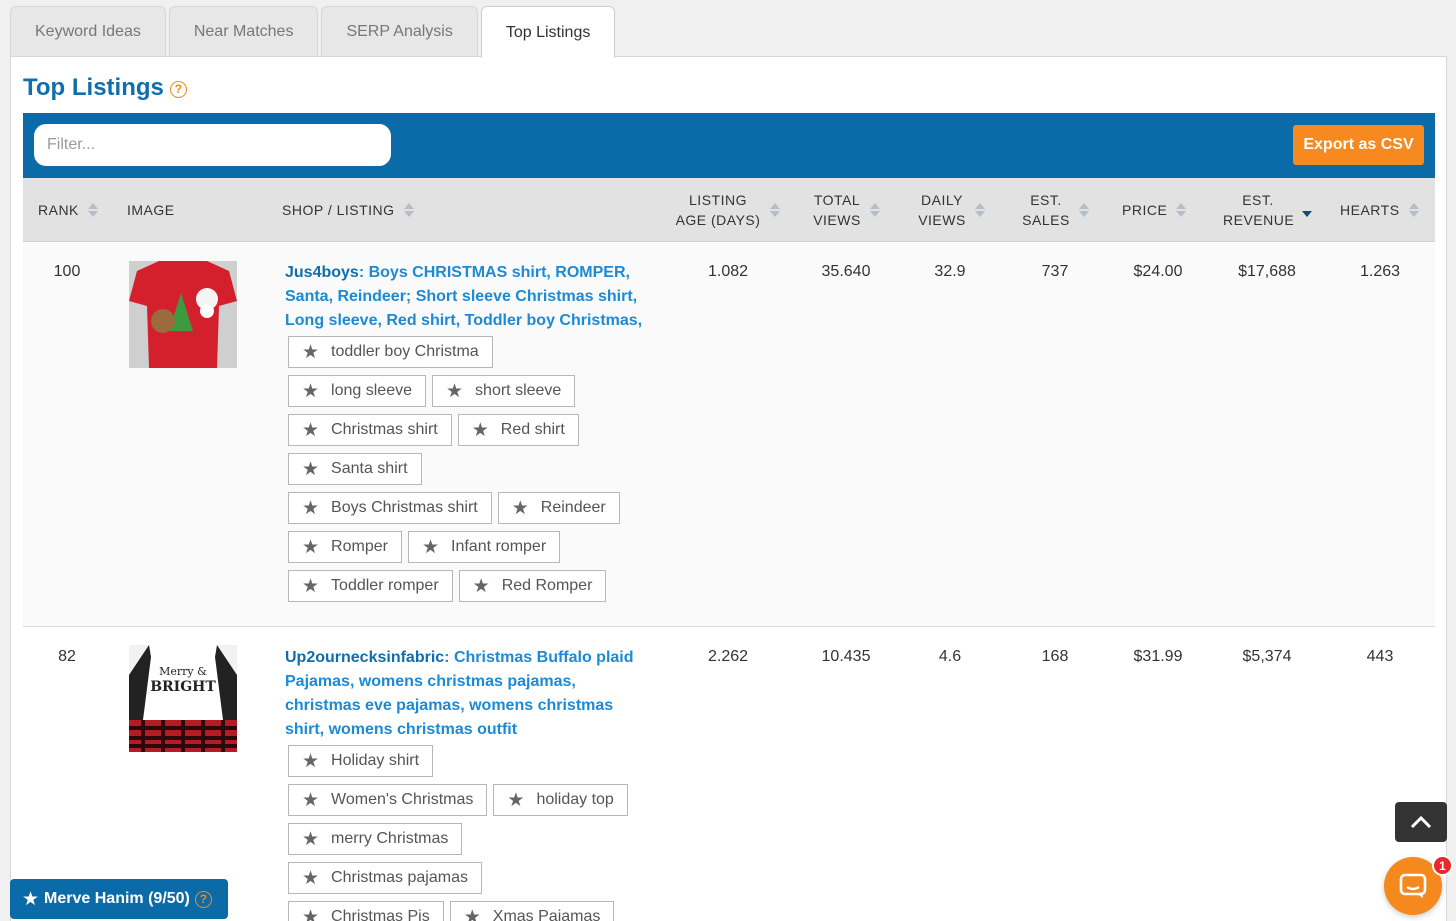 The width and height of the screenshot is (1456, 921). I want to click on col-image: IMAGE, so click(151, 210).